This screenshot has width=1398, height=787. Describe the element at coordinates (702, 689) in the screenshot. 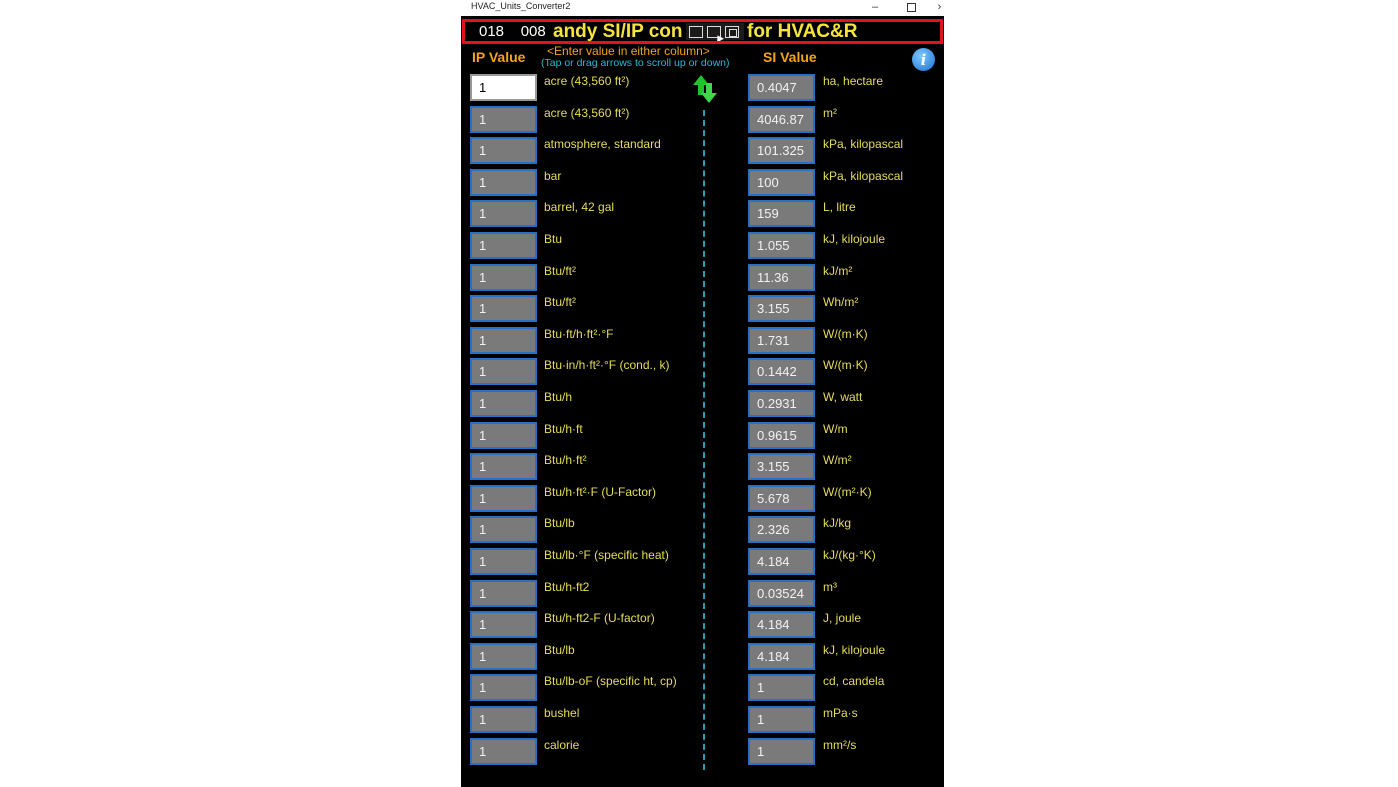

I see `conversion-row: 1 Btu/lb-oF (specific ht, cp) 1 cd, candela` at that location.